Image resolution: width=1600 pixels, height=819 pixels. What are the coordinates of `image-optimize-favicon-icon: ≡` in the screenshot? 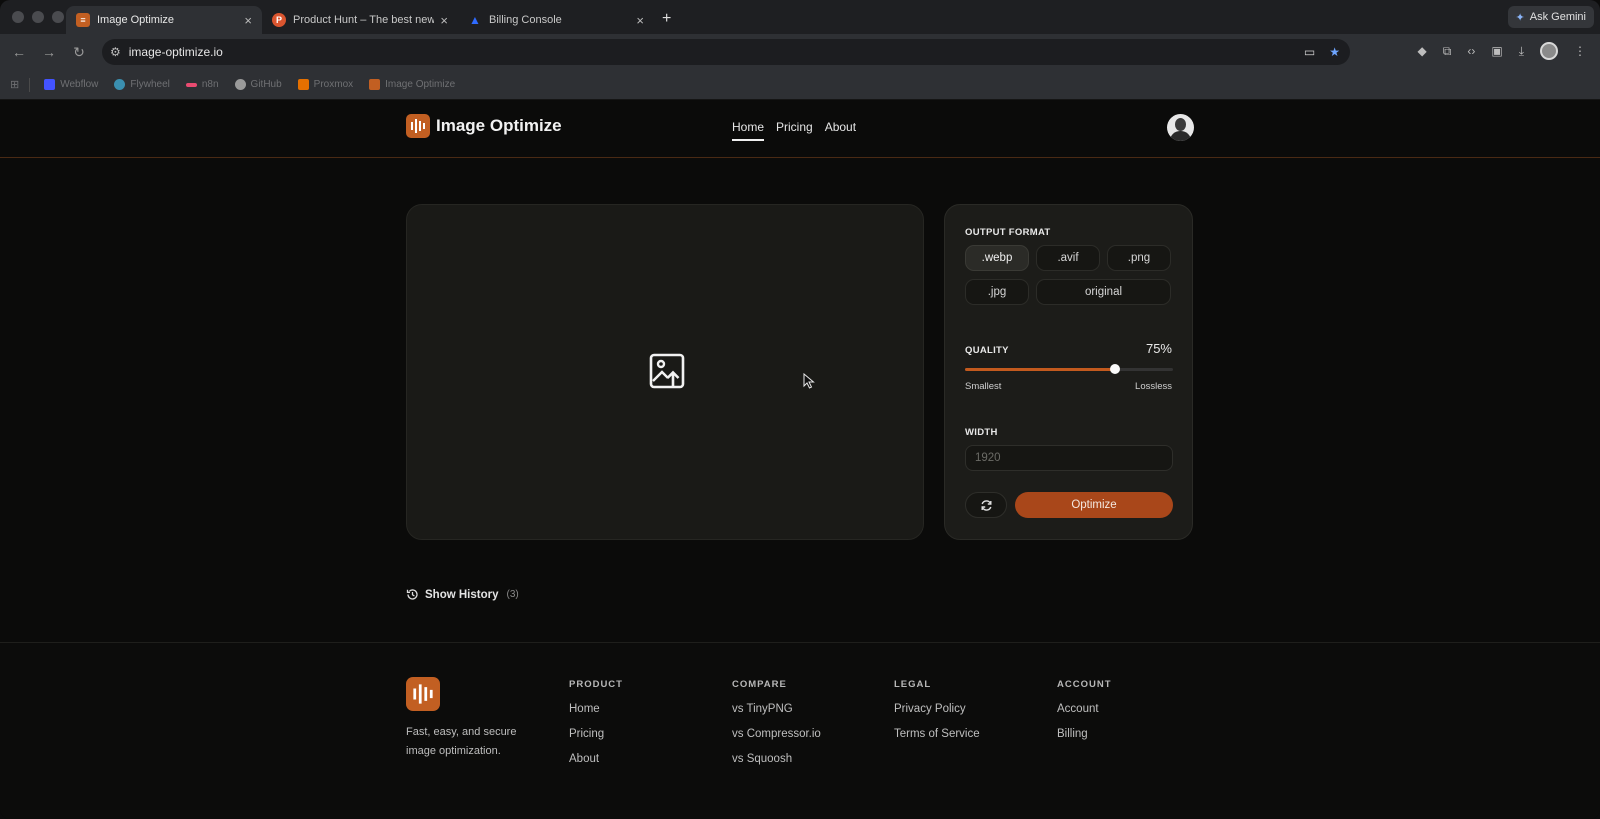 It's located at (83, 20).